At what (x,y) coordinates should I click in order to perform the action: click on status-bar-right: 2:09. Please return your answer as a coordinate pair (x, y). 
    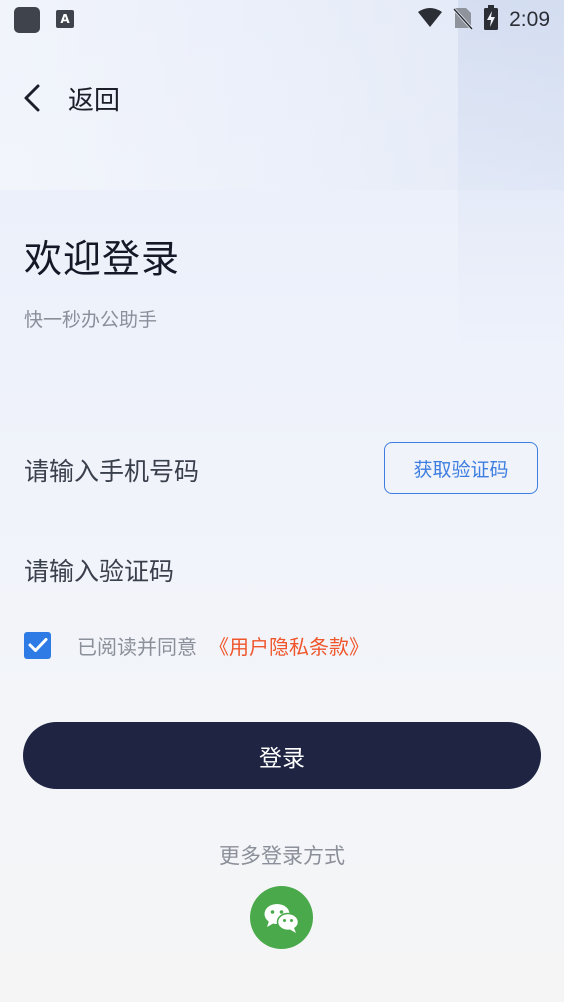
    Looking at the image, I should click on (478, 20).